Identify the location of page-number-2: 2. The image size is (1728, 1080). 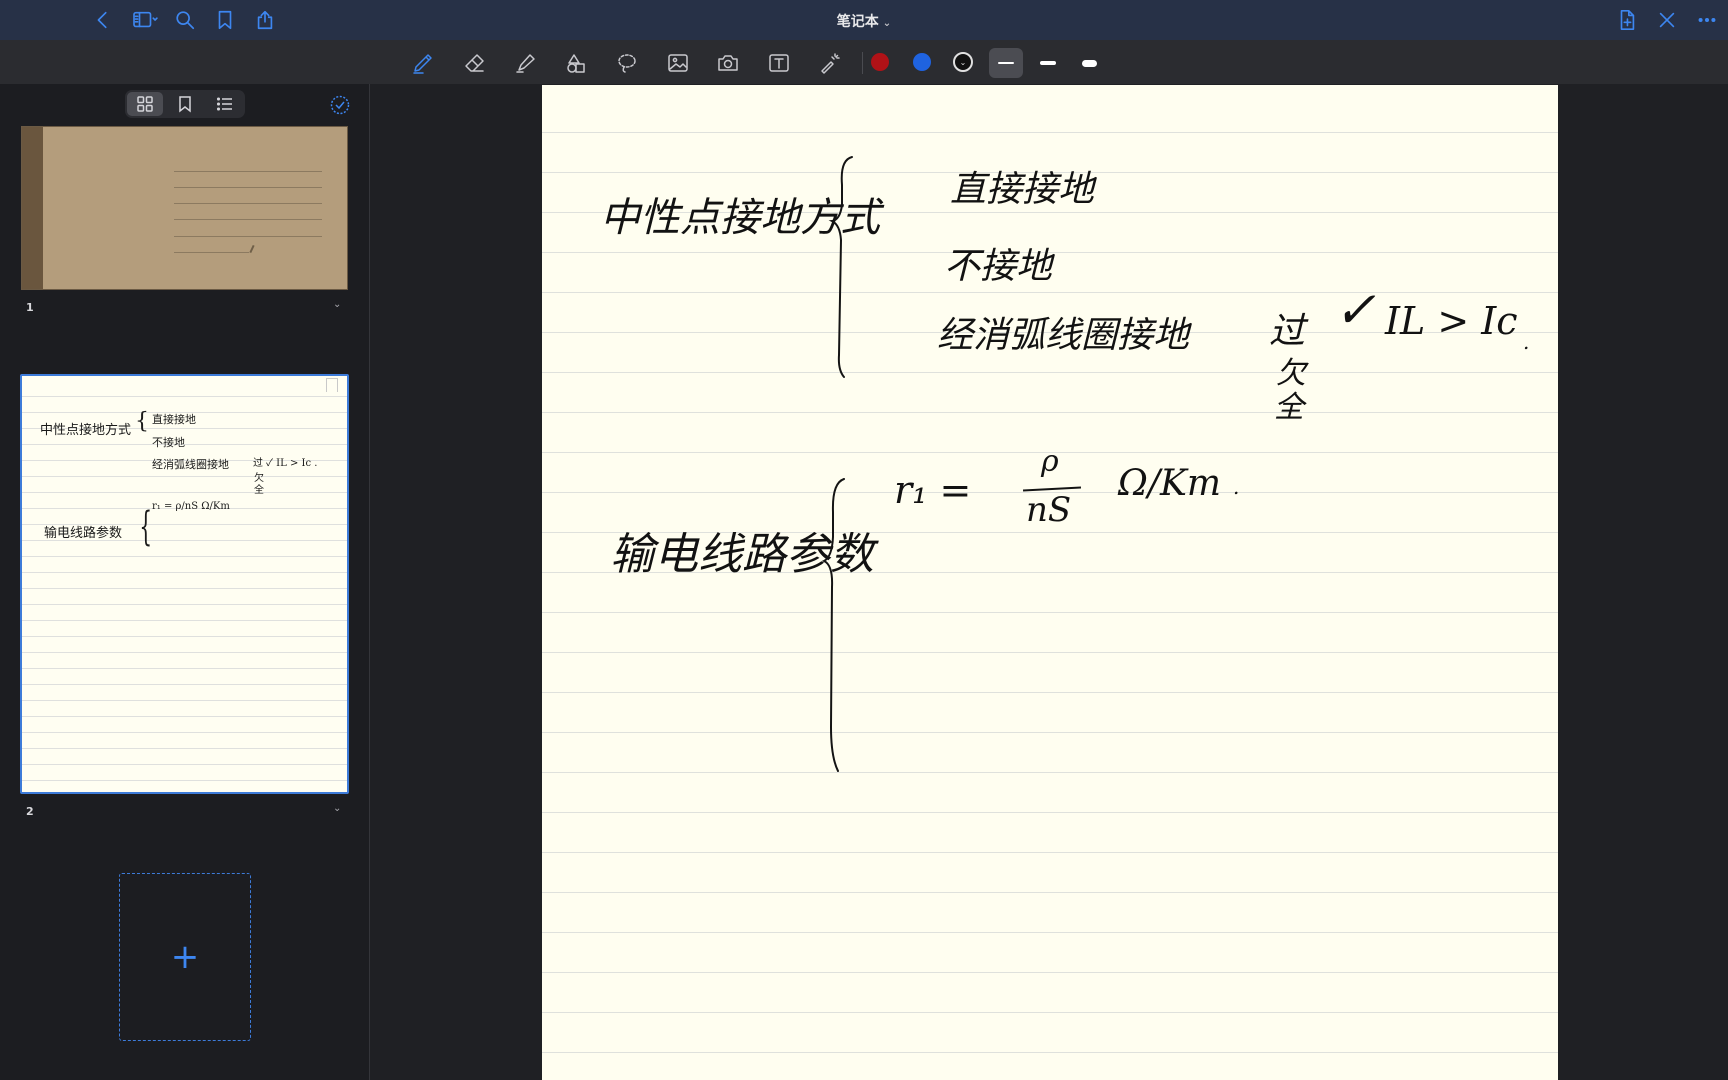
(30, 811).